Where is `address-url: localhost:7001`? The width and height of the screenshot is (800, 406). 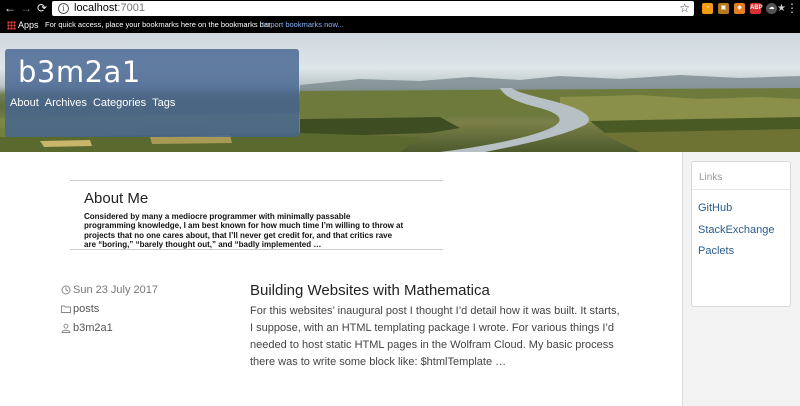
address-url: localhost:7001 is located at coordinates (109, 8).